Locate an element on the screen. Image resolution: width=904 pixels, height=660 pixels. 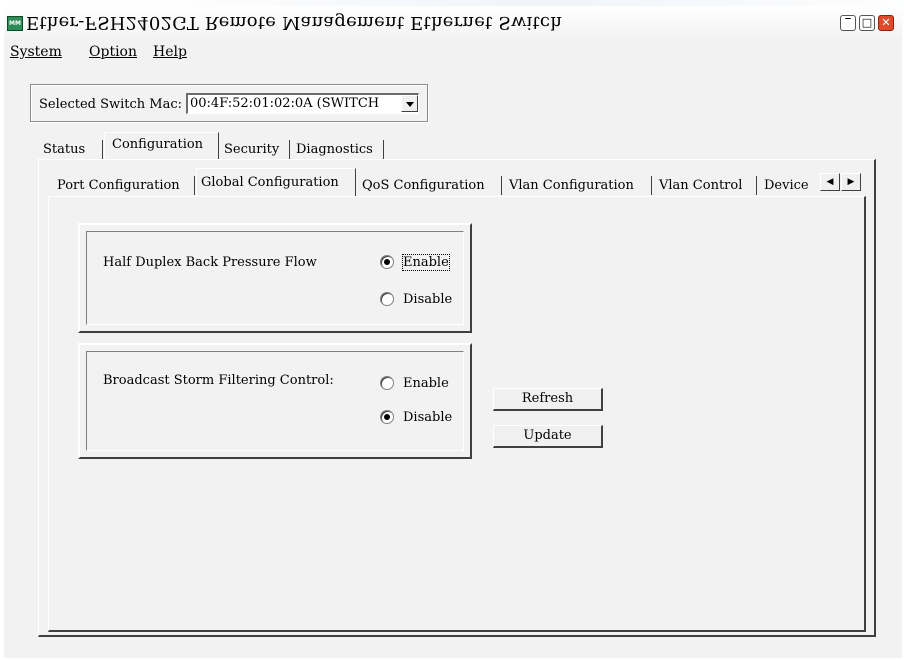
tab-device: Device is located at coordinates (789, 185).